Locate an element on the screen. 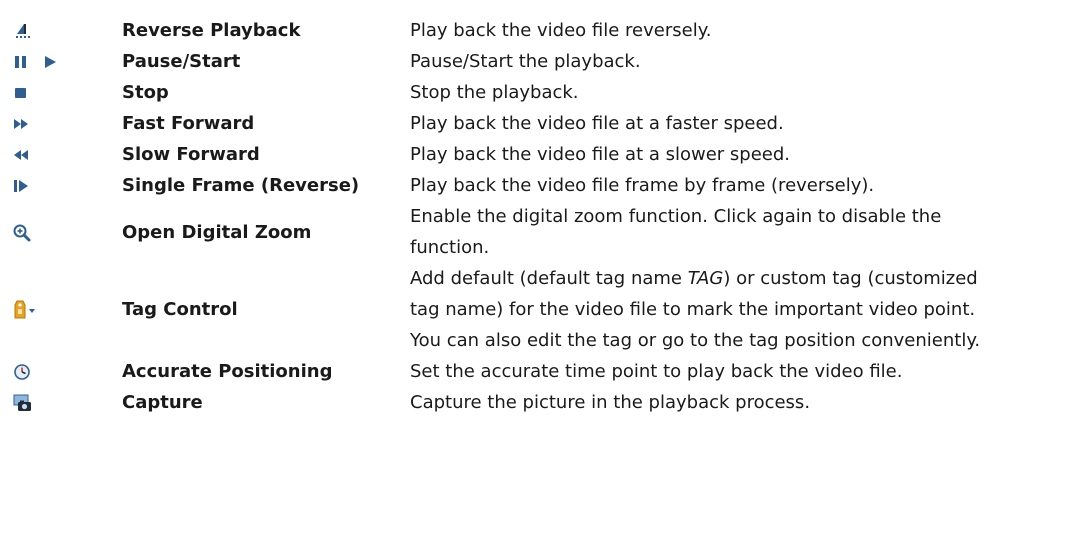 The image size is (1088, 541). play-icon is located at coordinates (50, 62).